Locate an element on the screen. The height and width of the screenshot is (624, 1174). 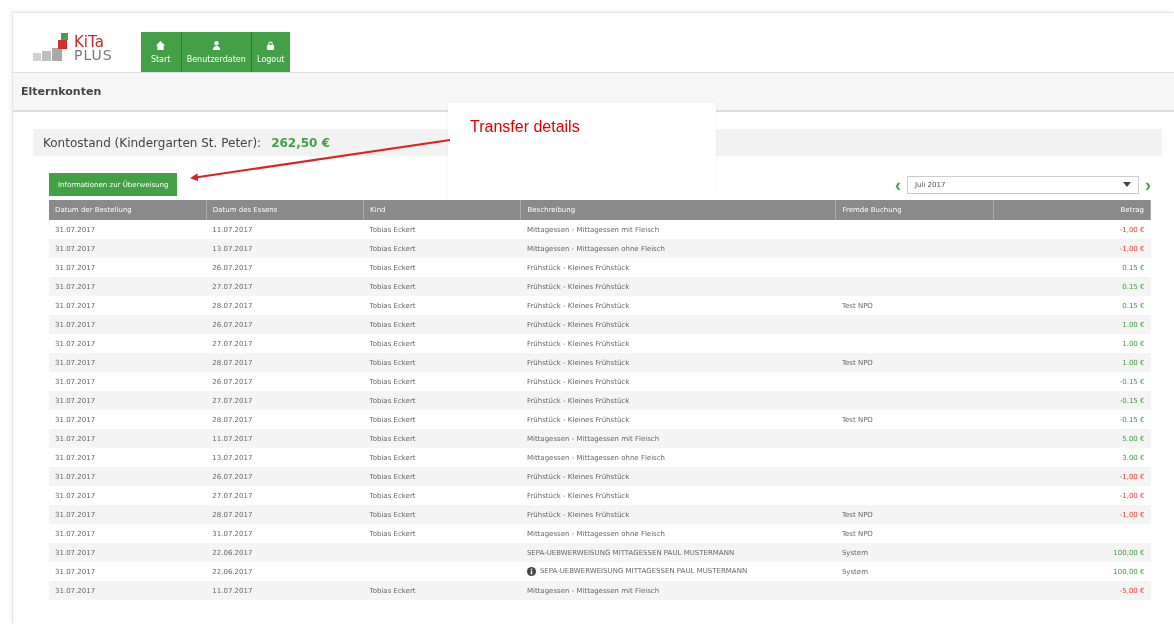
logo-text: PLUS is located at coordinates (93, 55).